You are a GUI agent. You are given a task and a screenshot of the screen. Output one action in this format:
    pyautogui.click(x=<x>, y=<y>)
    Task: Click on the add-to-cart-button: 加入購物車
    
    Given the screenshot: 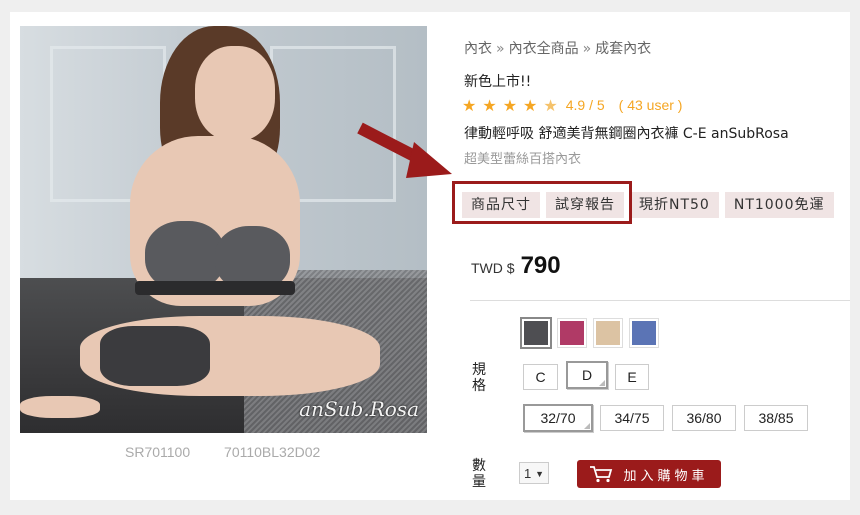 What is the action you would take?
    pyautogui.click(x=649, y=474)
    